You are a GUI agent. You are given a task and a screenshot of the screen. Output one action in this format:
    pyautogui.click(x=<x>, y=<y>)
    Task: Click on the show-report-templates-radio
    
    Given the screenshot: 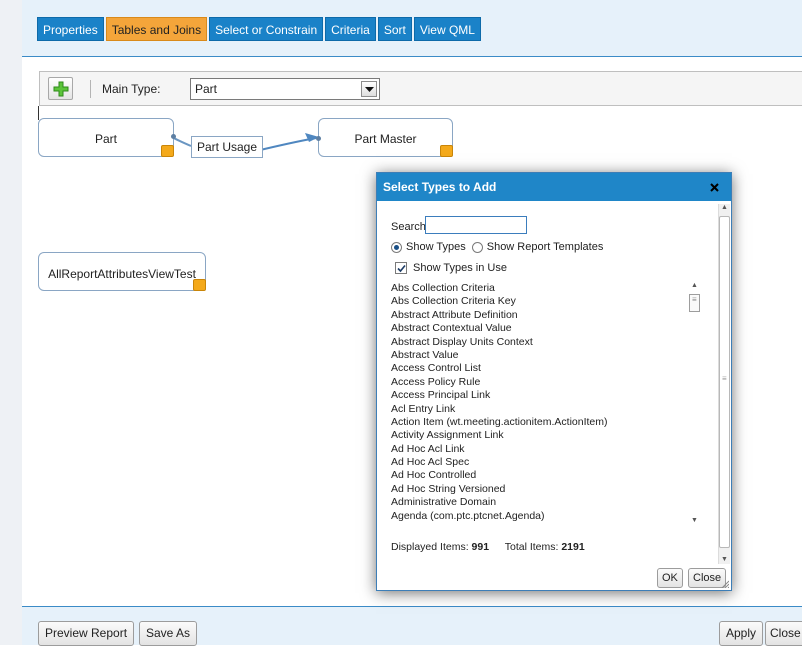 What is the action you would take?
    pyautogui.click(x=477, y=247)
    